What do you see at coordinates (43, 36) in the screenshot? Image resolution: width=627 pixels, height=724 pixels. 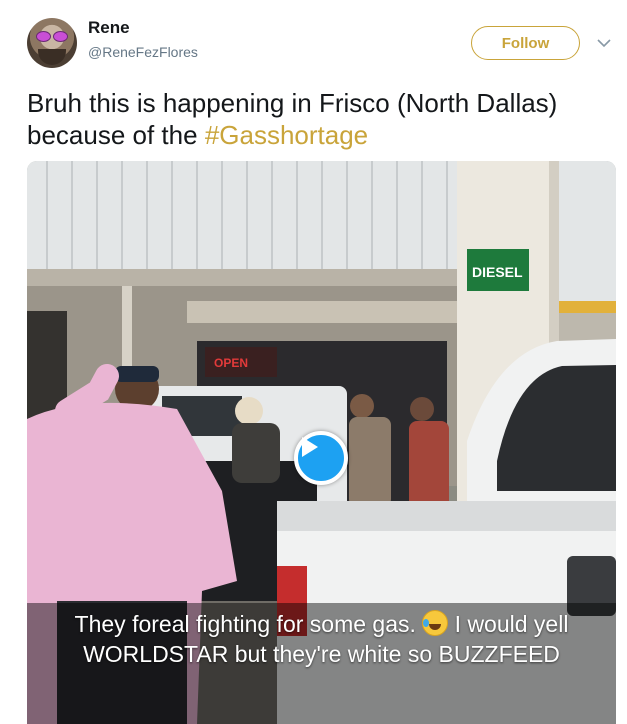 I see `sunglasses-left` at bounding box center [43, 36].